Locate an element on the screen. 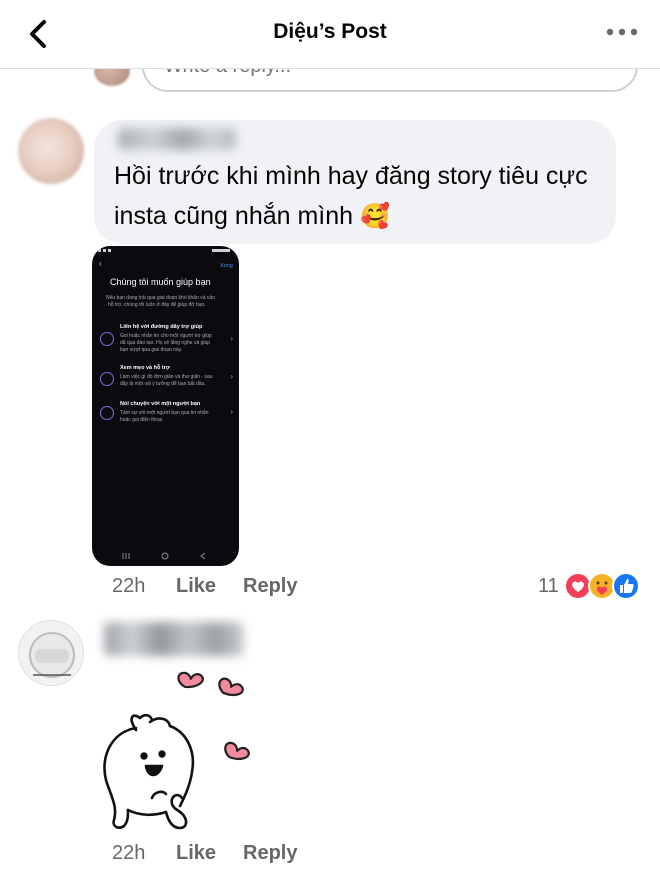 The width and height of the screenshot is (660, 872). option-title: Nói chuyện với một người bạn is located at coordinates (160, 404).